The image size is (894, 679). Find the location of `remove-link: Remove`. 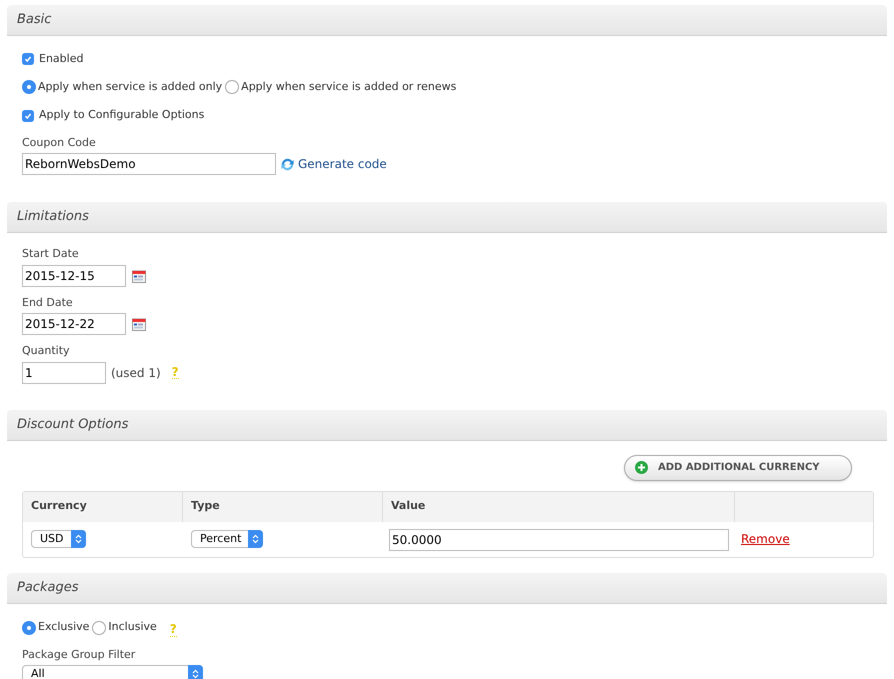

remove-link: Remove is located at coordinates (765, 539).